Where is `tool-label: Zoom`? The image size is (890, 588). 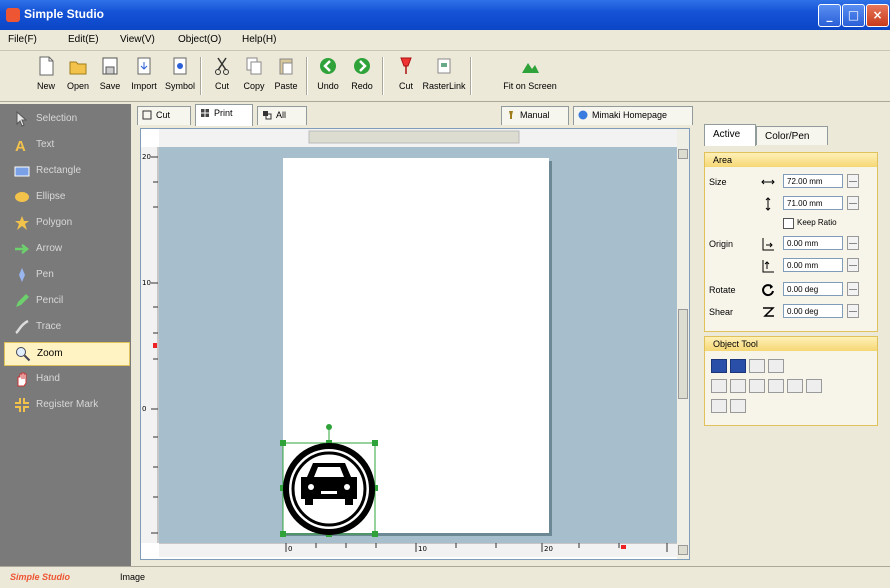 tool-label: Zoom is located at coordinates (50, 353).